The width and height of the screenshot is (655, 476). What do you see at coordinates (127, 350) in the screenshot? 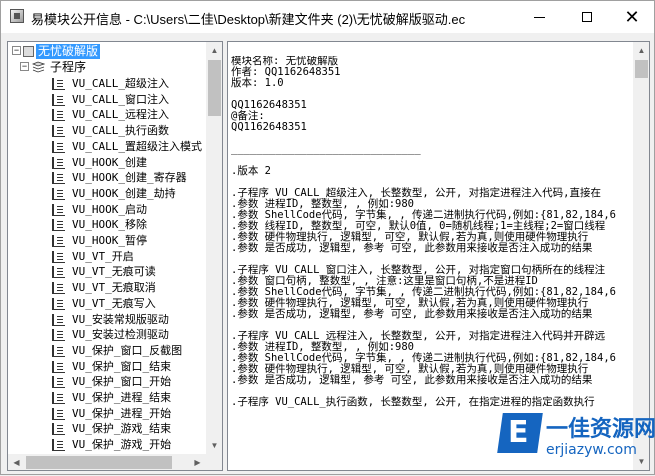
I see `tree-item-label: VU_保护_窗口_反截图` at bounding box center [127, 350].